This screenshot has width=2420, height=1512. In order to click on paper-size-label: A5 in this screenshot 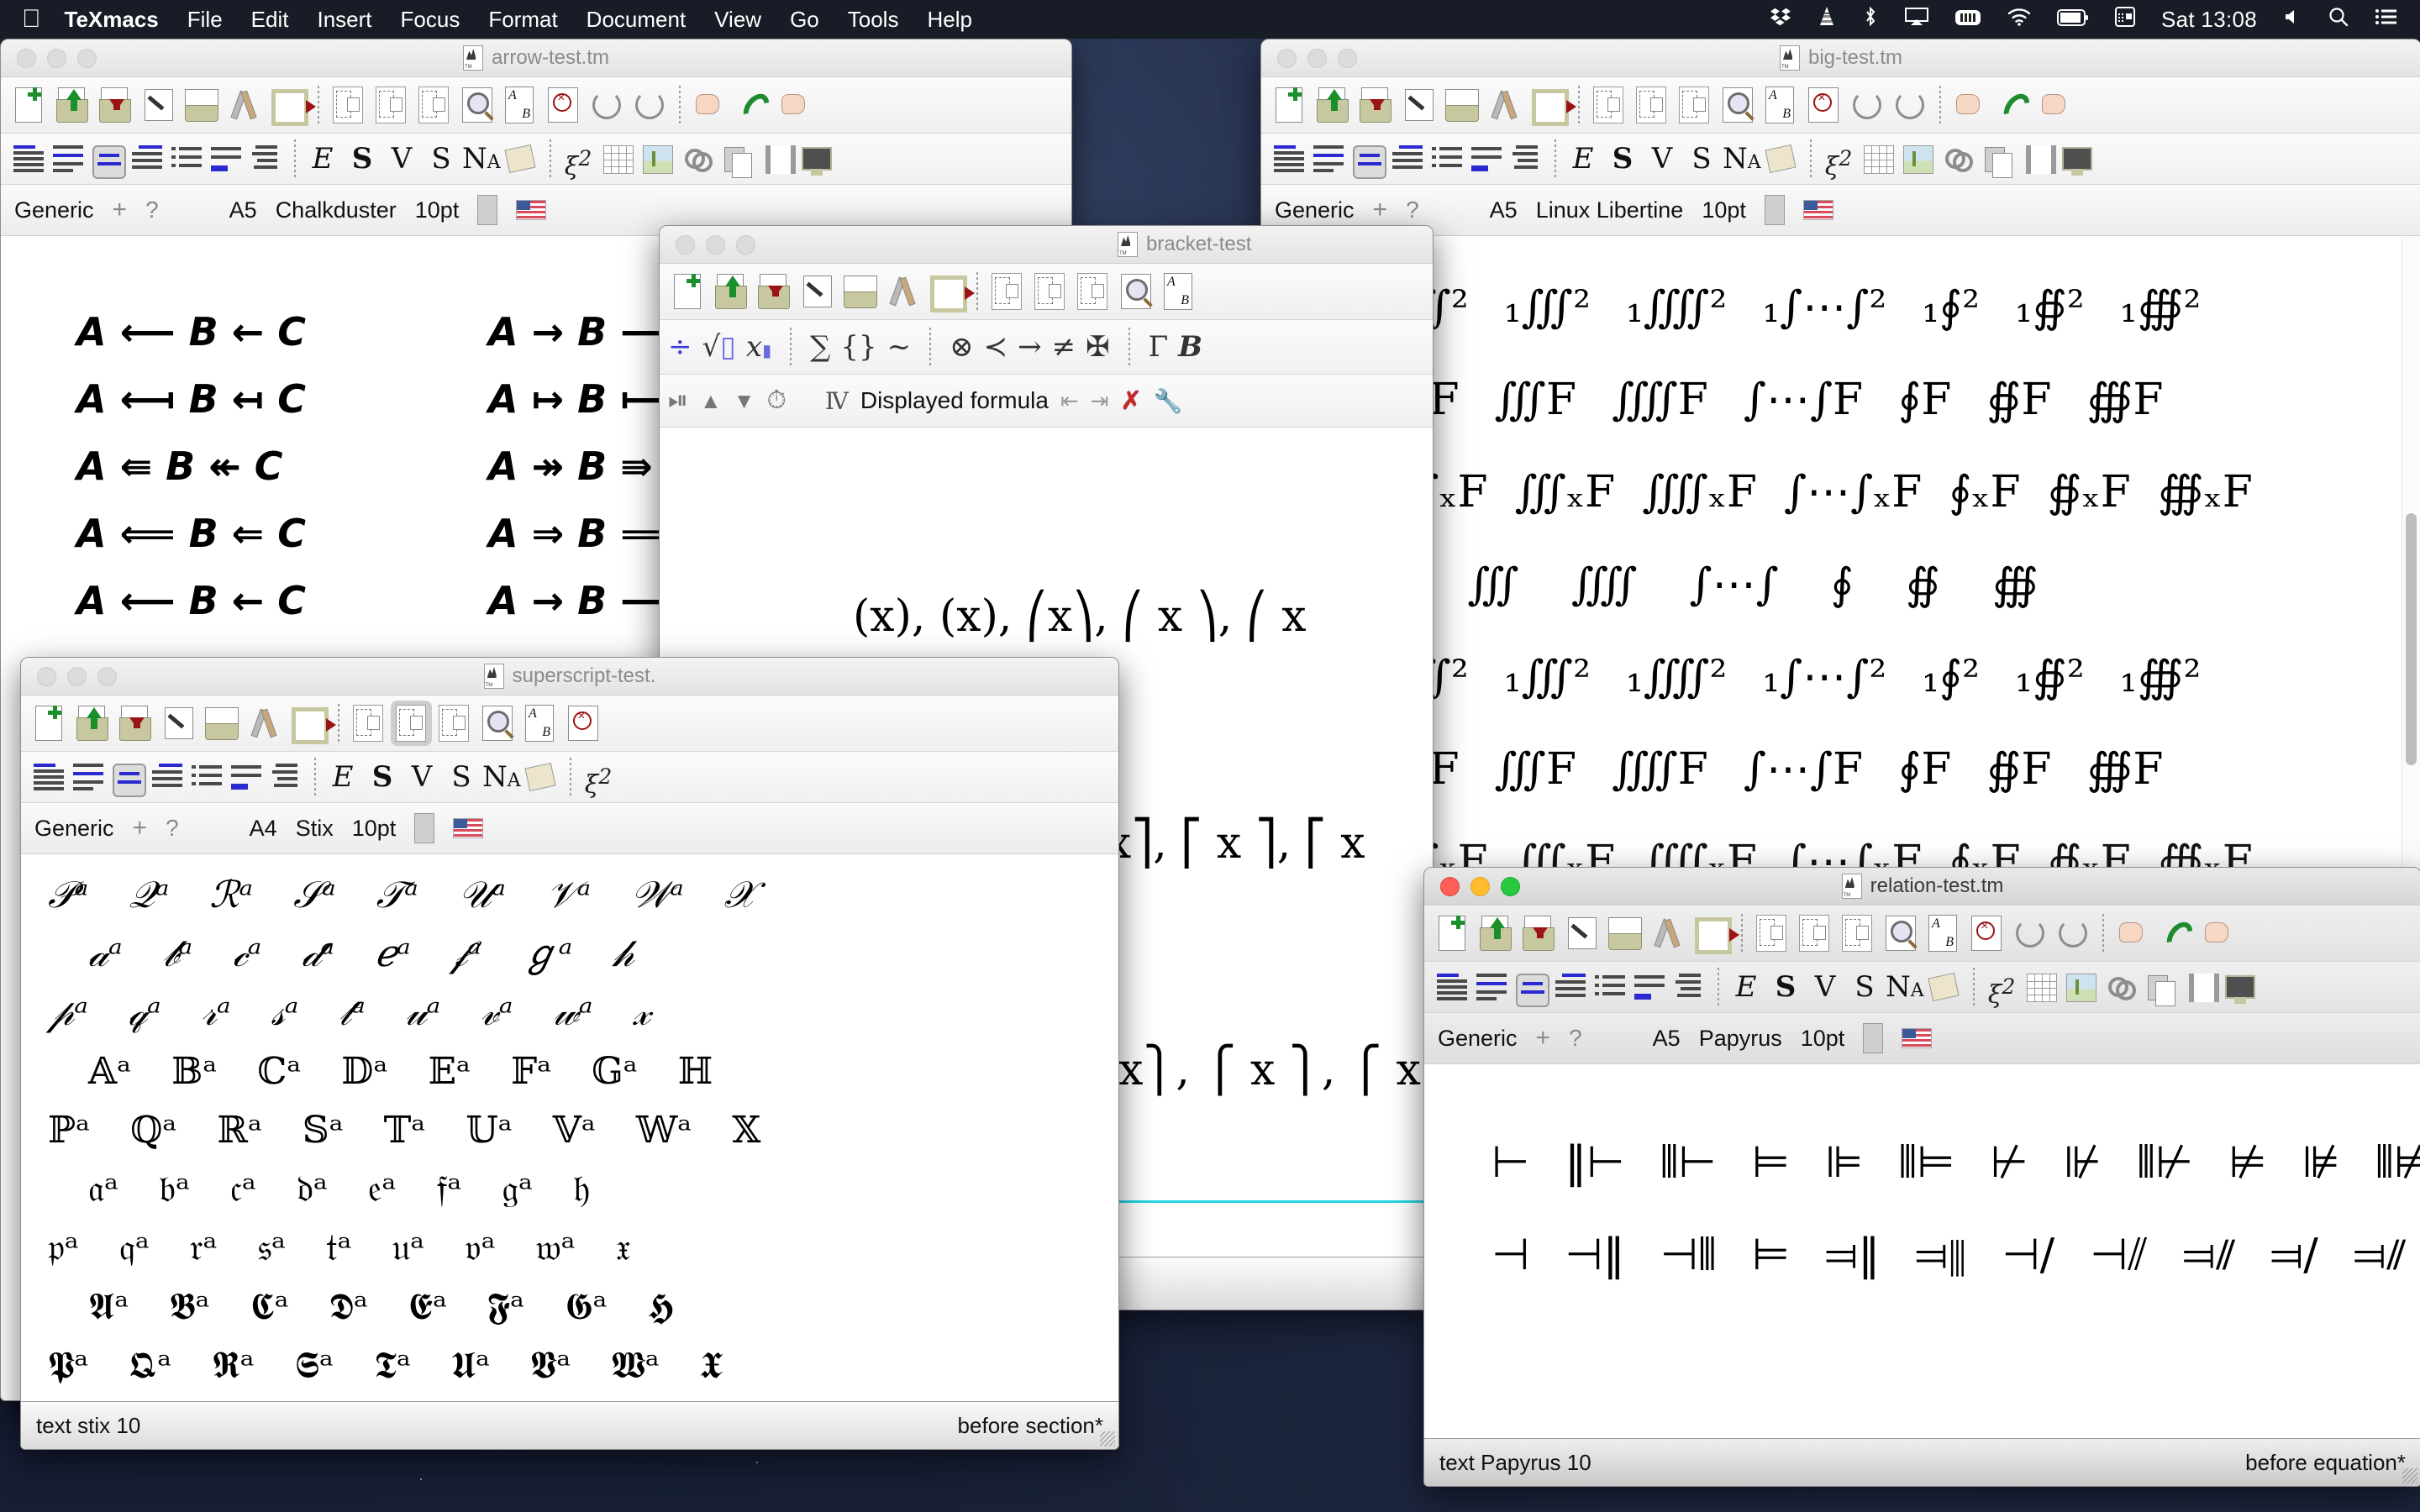, I will do `click(1667, 1039)`.